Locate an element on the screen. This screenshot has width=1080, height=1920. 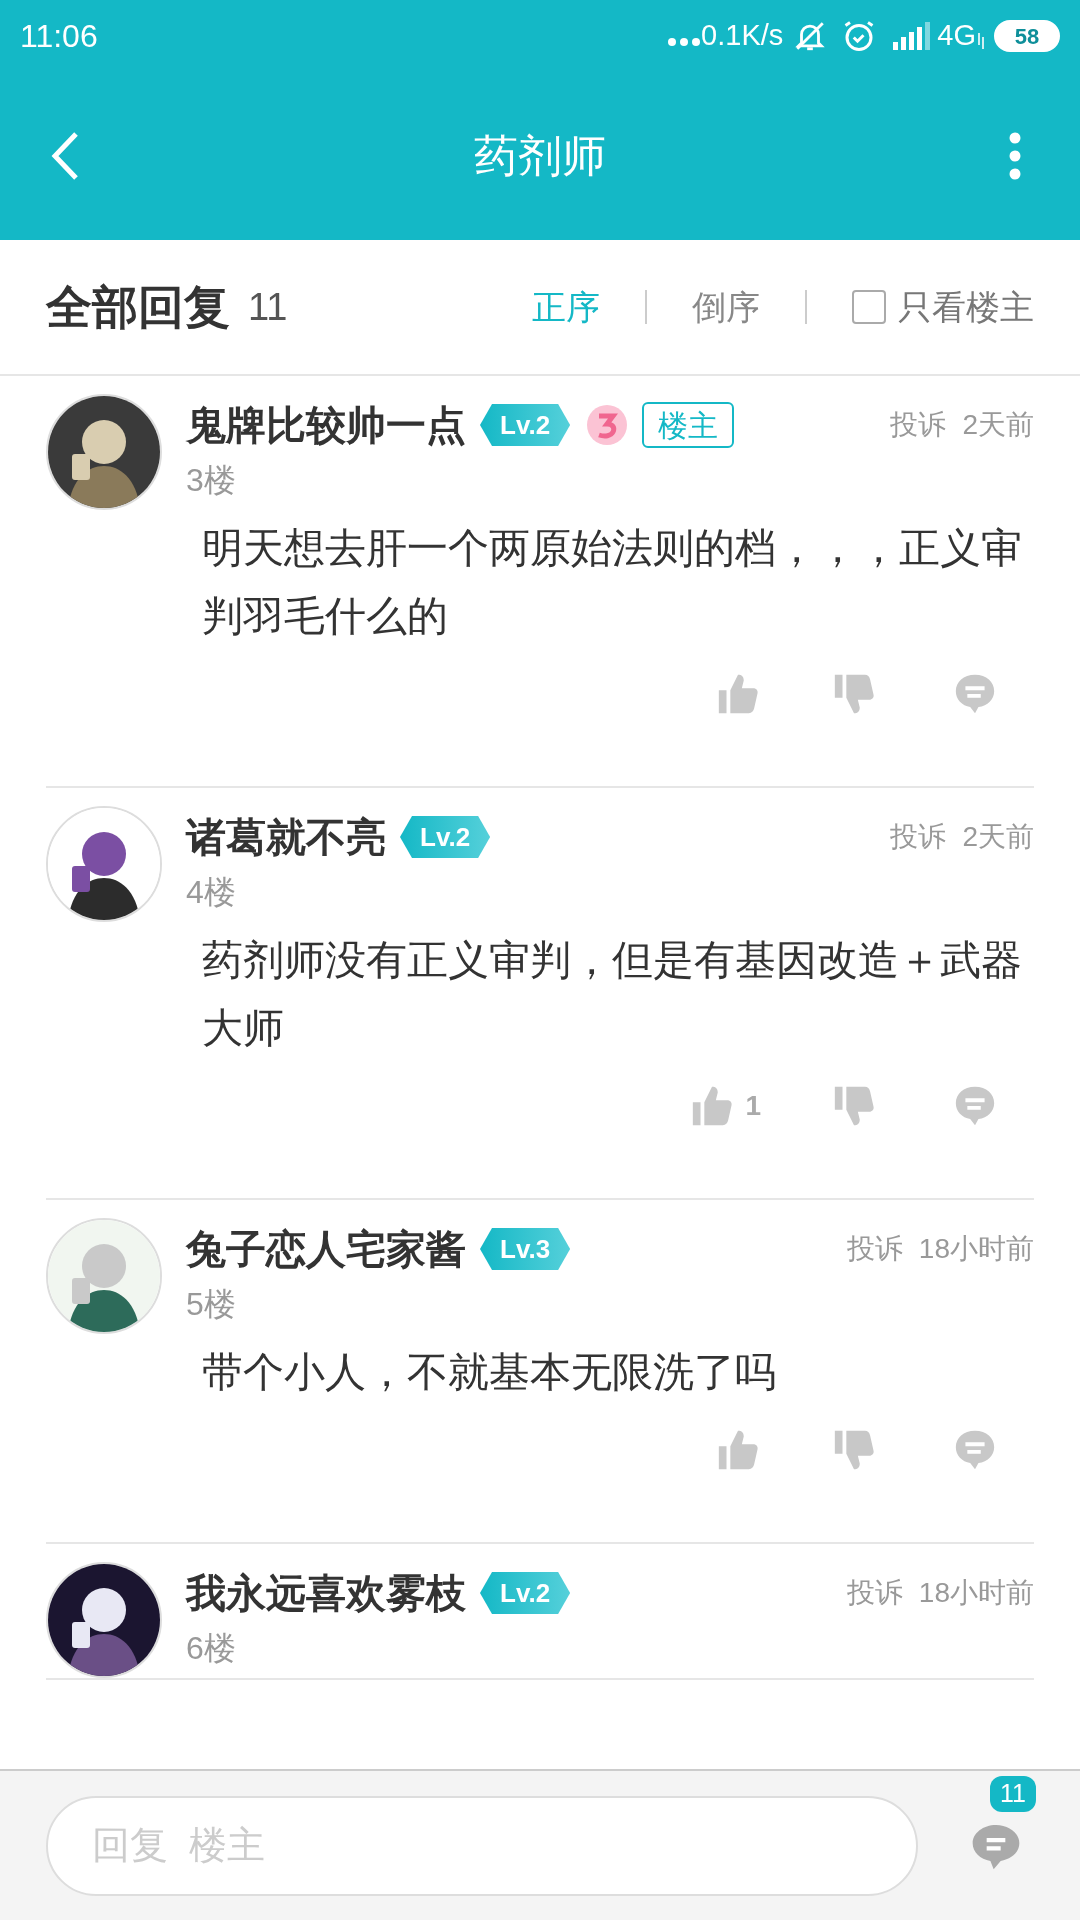
comment-text: 药剂师没有正义审判，但是有基因改造＋武器大师 is located at coordinates (612, 994).